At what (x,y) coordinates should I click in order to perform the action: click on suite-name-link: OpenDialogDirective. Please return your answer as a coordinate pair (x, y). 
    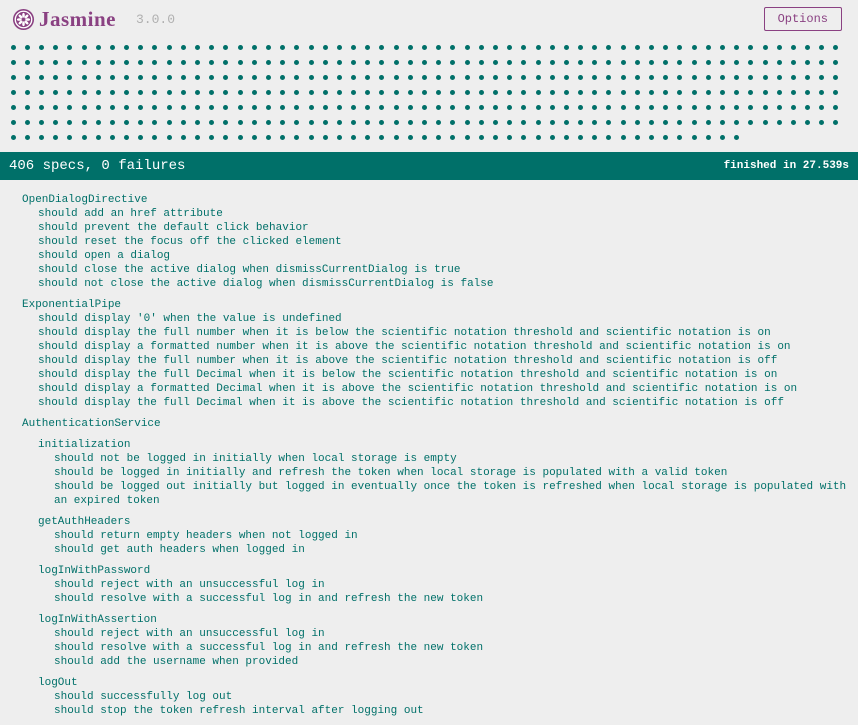
    Looking at the image, I should click on (436, 200).